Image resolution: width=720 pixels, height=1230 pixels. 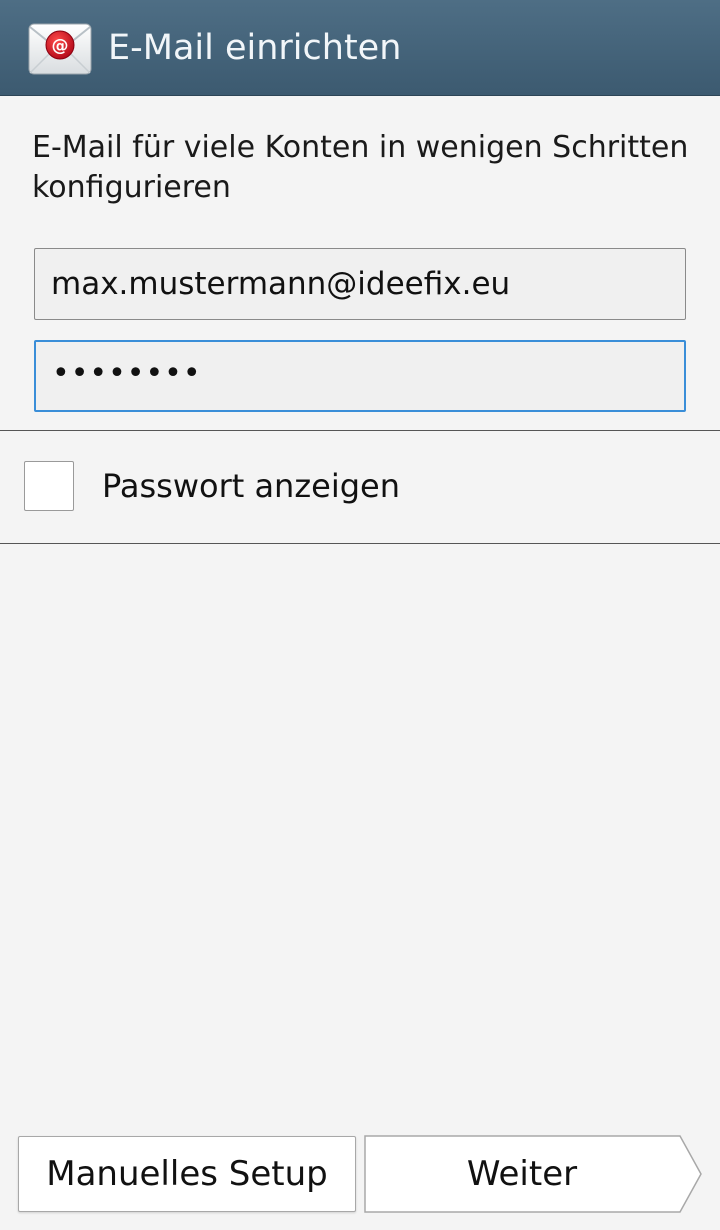 I want to click on manual-setup-button: Manuelles Setup, so click(x=187, y=1174).